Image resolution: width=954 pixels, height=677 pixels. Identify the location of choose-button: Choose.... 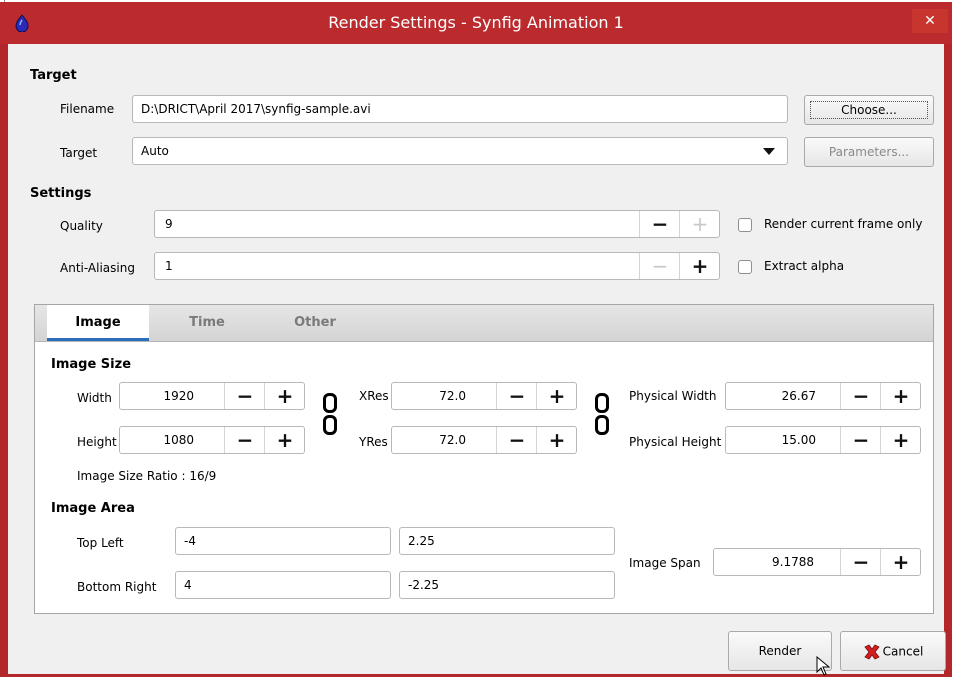
(869, 110).